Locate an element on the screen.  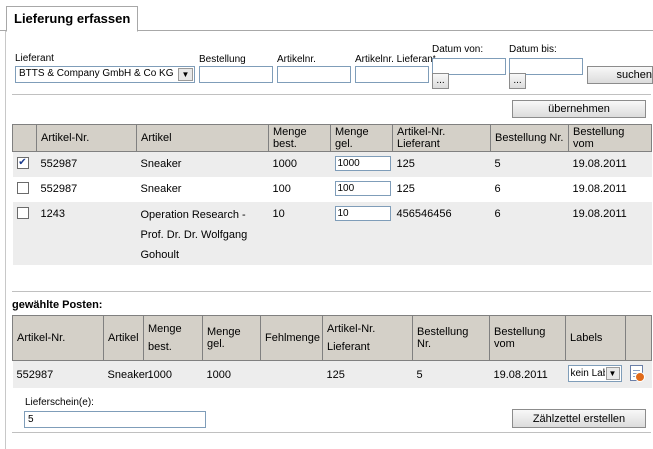
frame-border is located at coordinates (5, 240).